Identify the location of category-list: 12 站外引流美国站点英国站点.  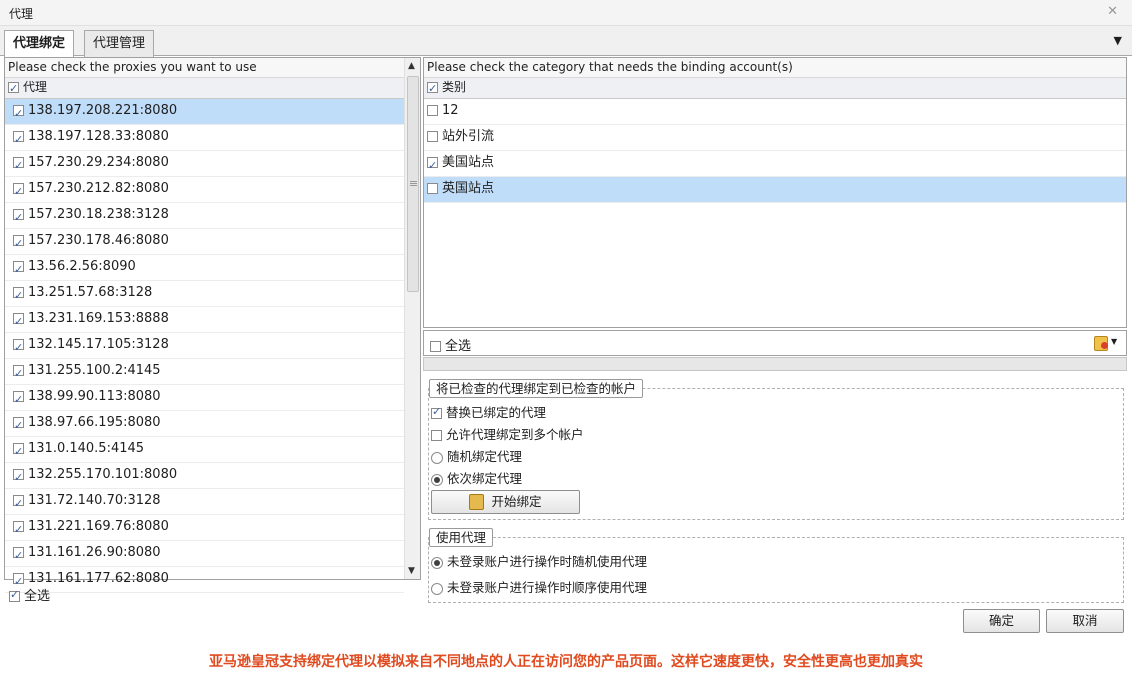
(775, 151).